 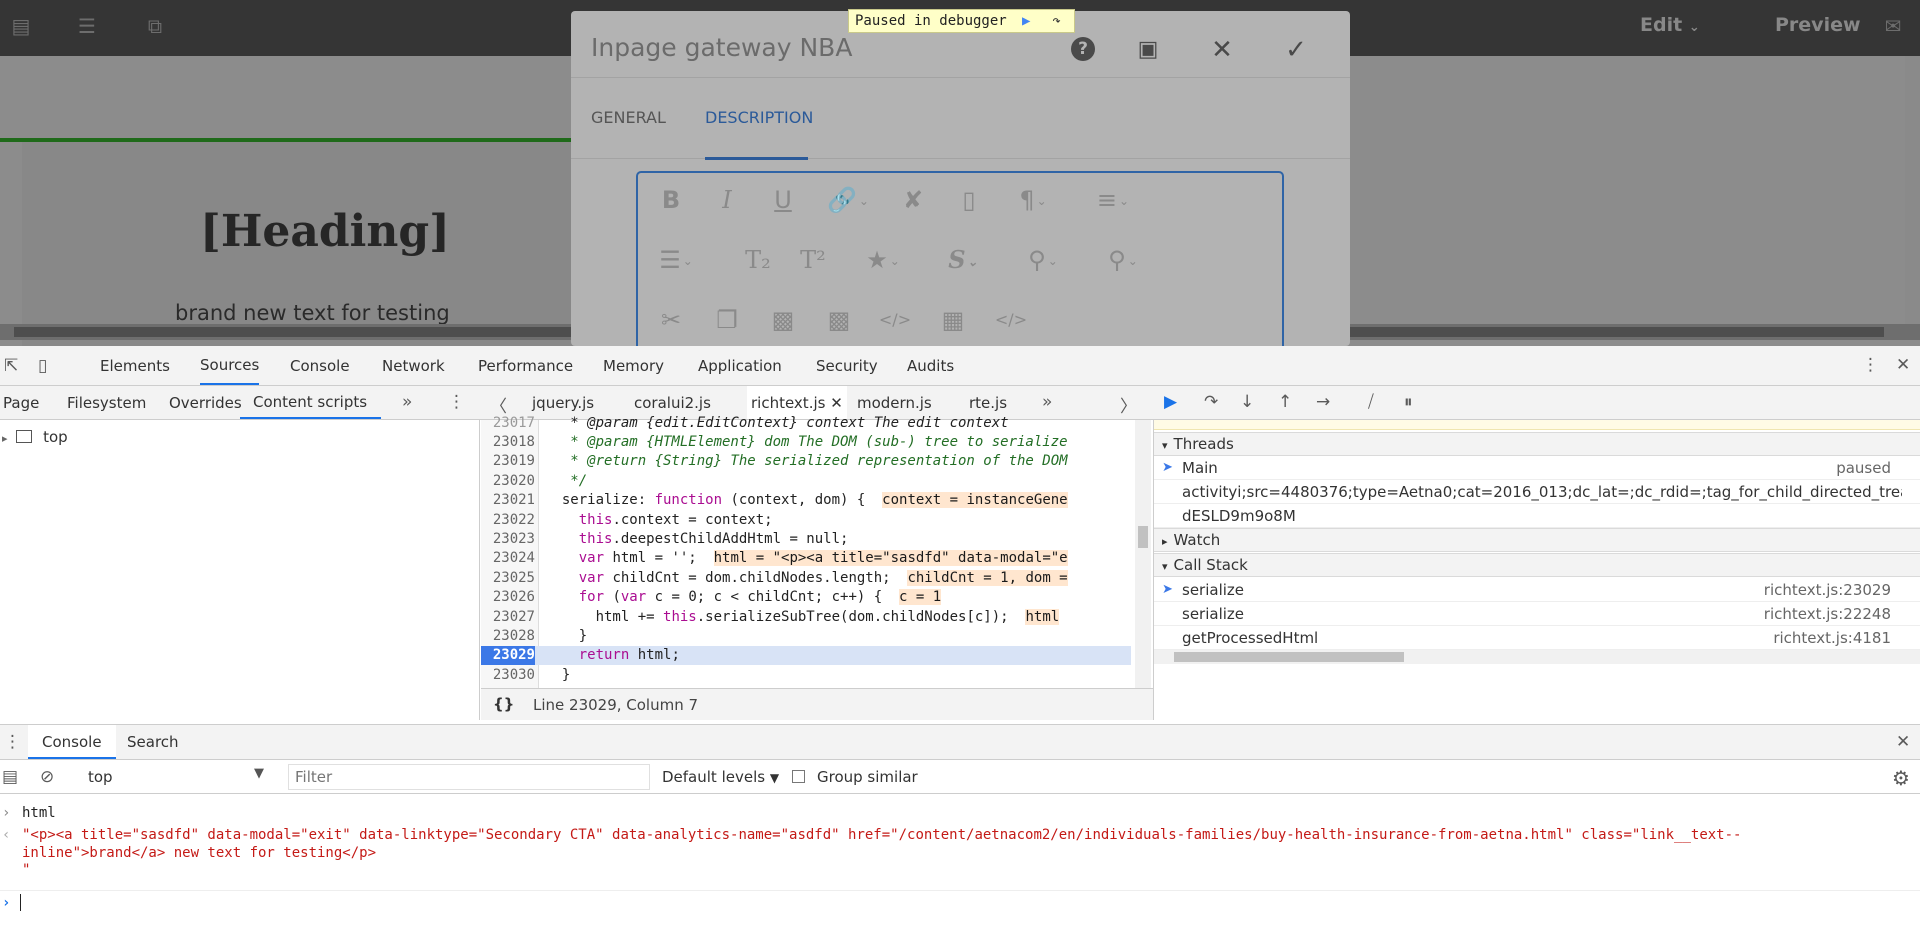 What do you see at coordinates (1832, 638) in the screenshot?
I see `callframe-location: richtext.js:4181` at bounding box center [1832, 638].